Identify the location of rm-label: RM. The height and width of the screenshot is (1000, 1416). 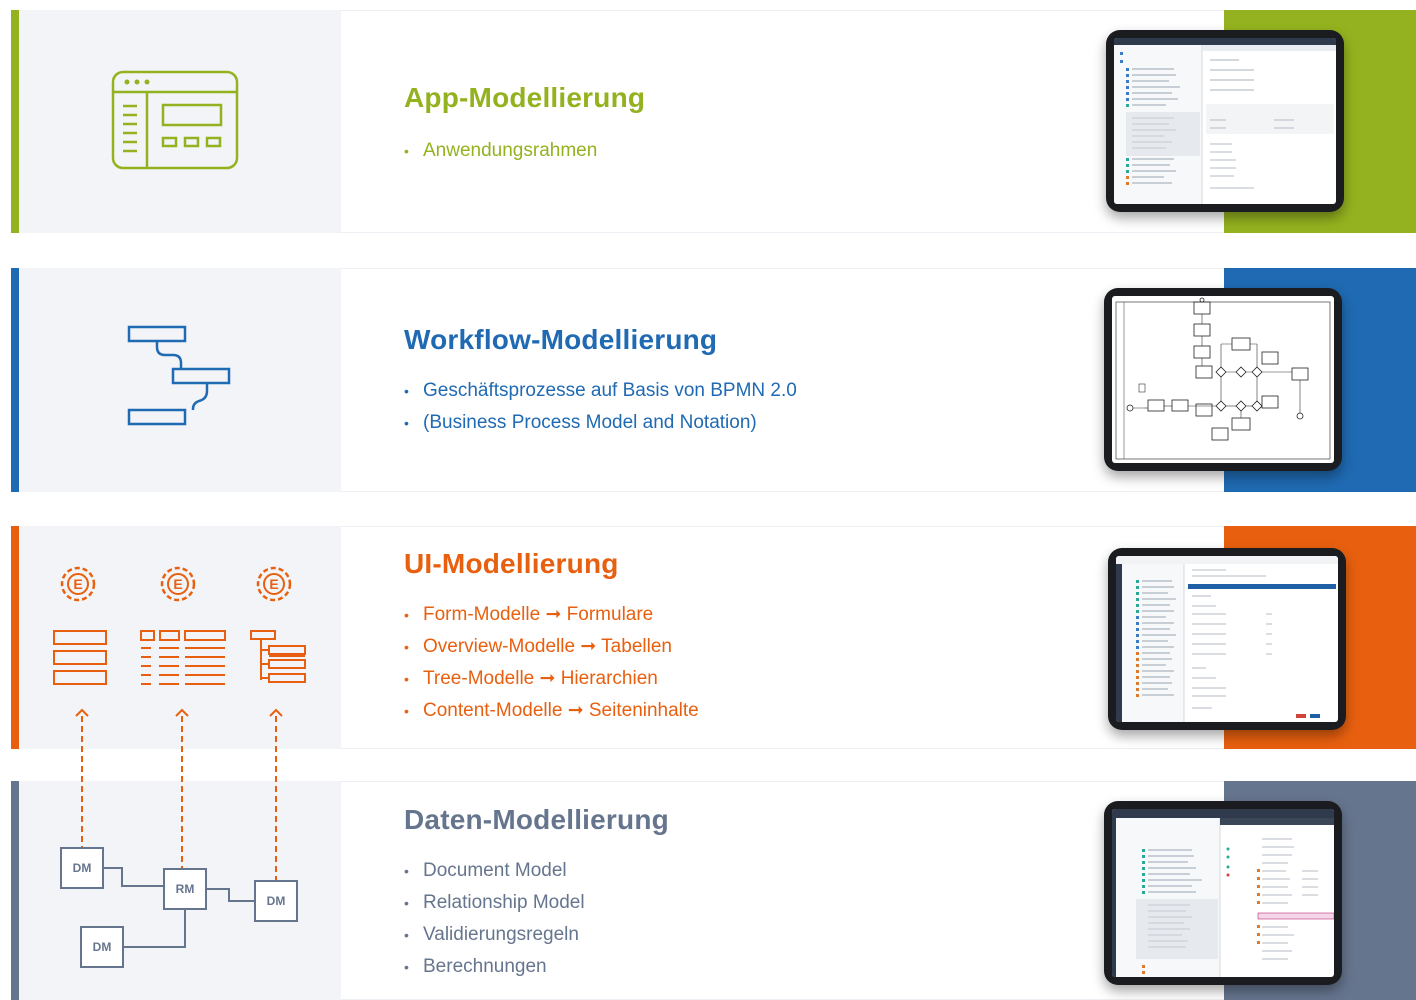
(185, 889).